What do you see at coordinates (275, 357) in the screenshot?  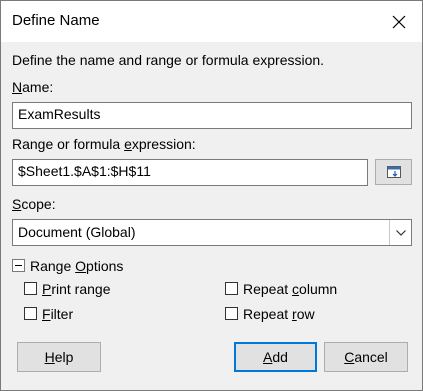 I see `add-button: Add` at bounding box center [275, 357].